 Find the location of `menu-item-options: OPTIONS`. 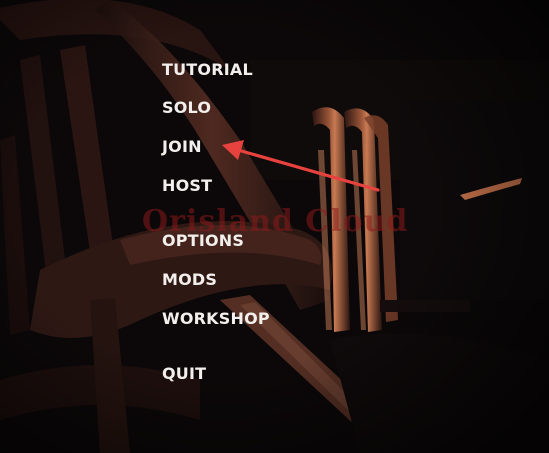

menu-item-options: OPTIONS is located at coordinates (203, 241).